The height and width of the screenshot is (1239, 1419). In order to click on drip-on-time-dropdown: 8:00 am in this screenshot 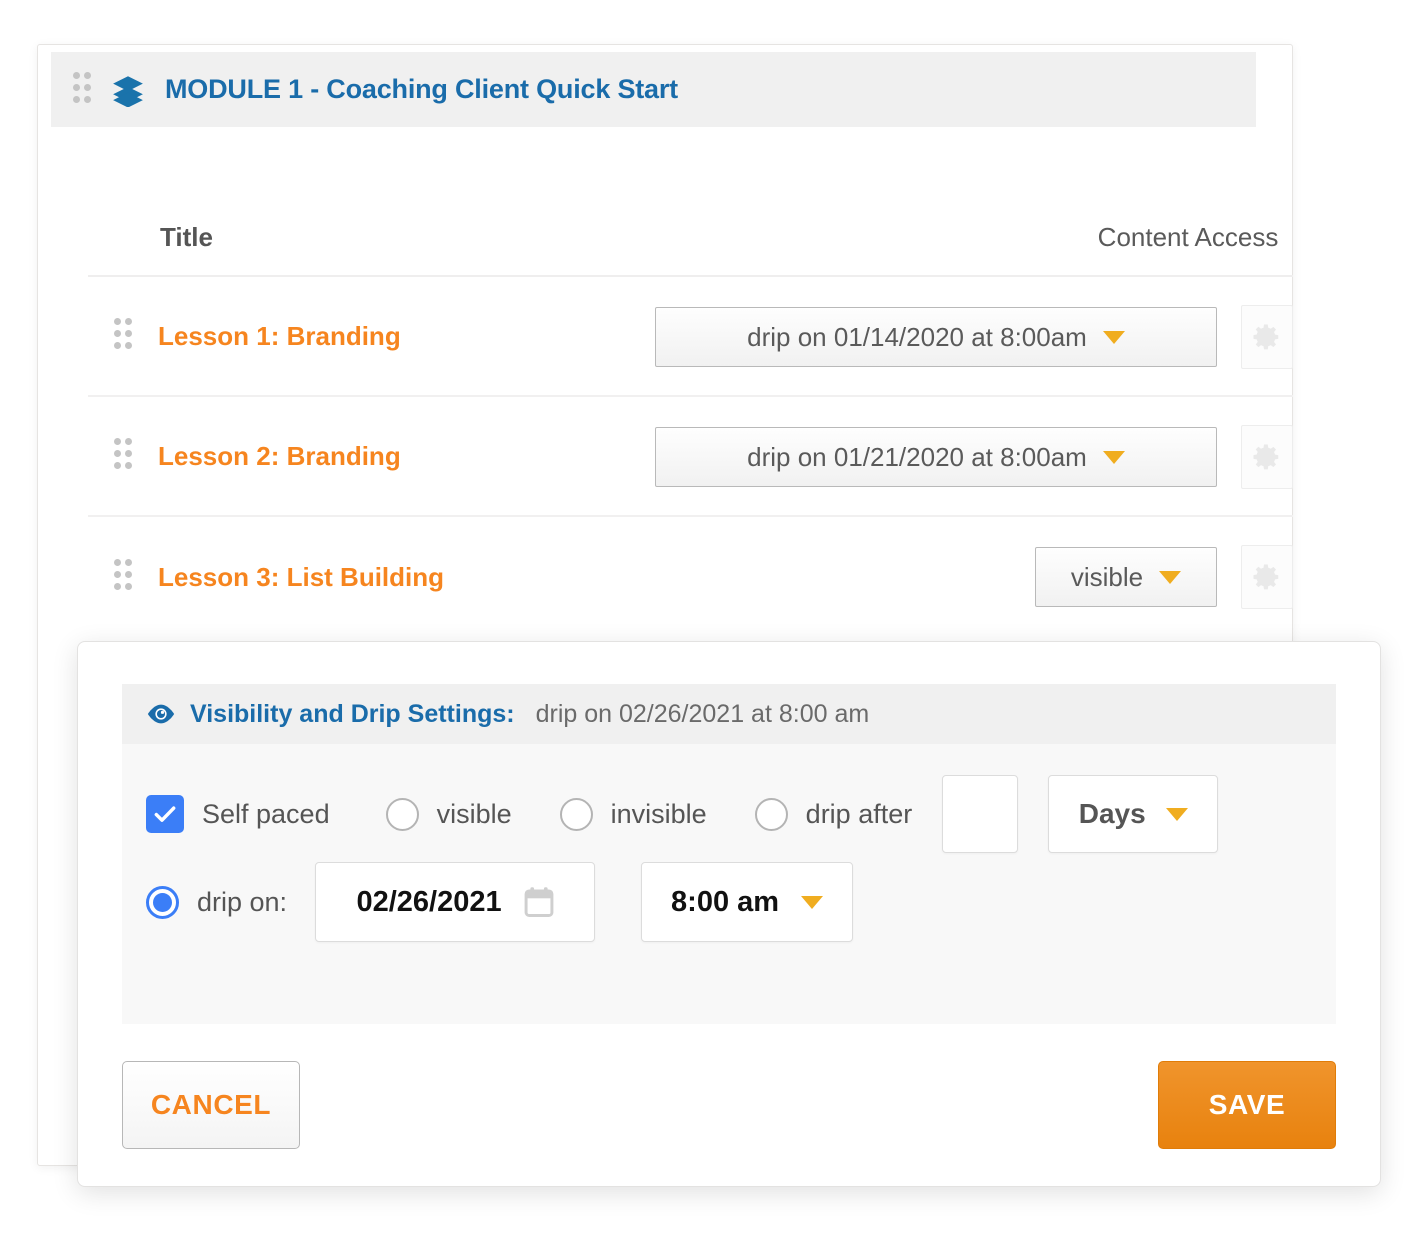, I will do `click(747, 902)`.